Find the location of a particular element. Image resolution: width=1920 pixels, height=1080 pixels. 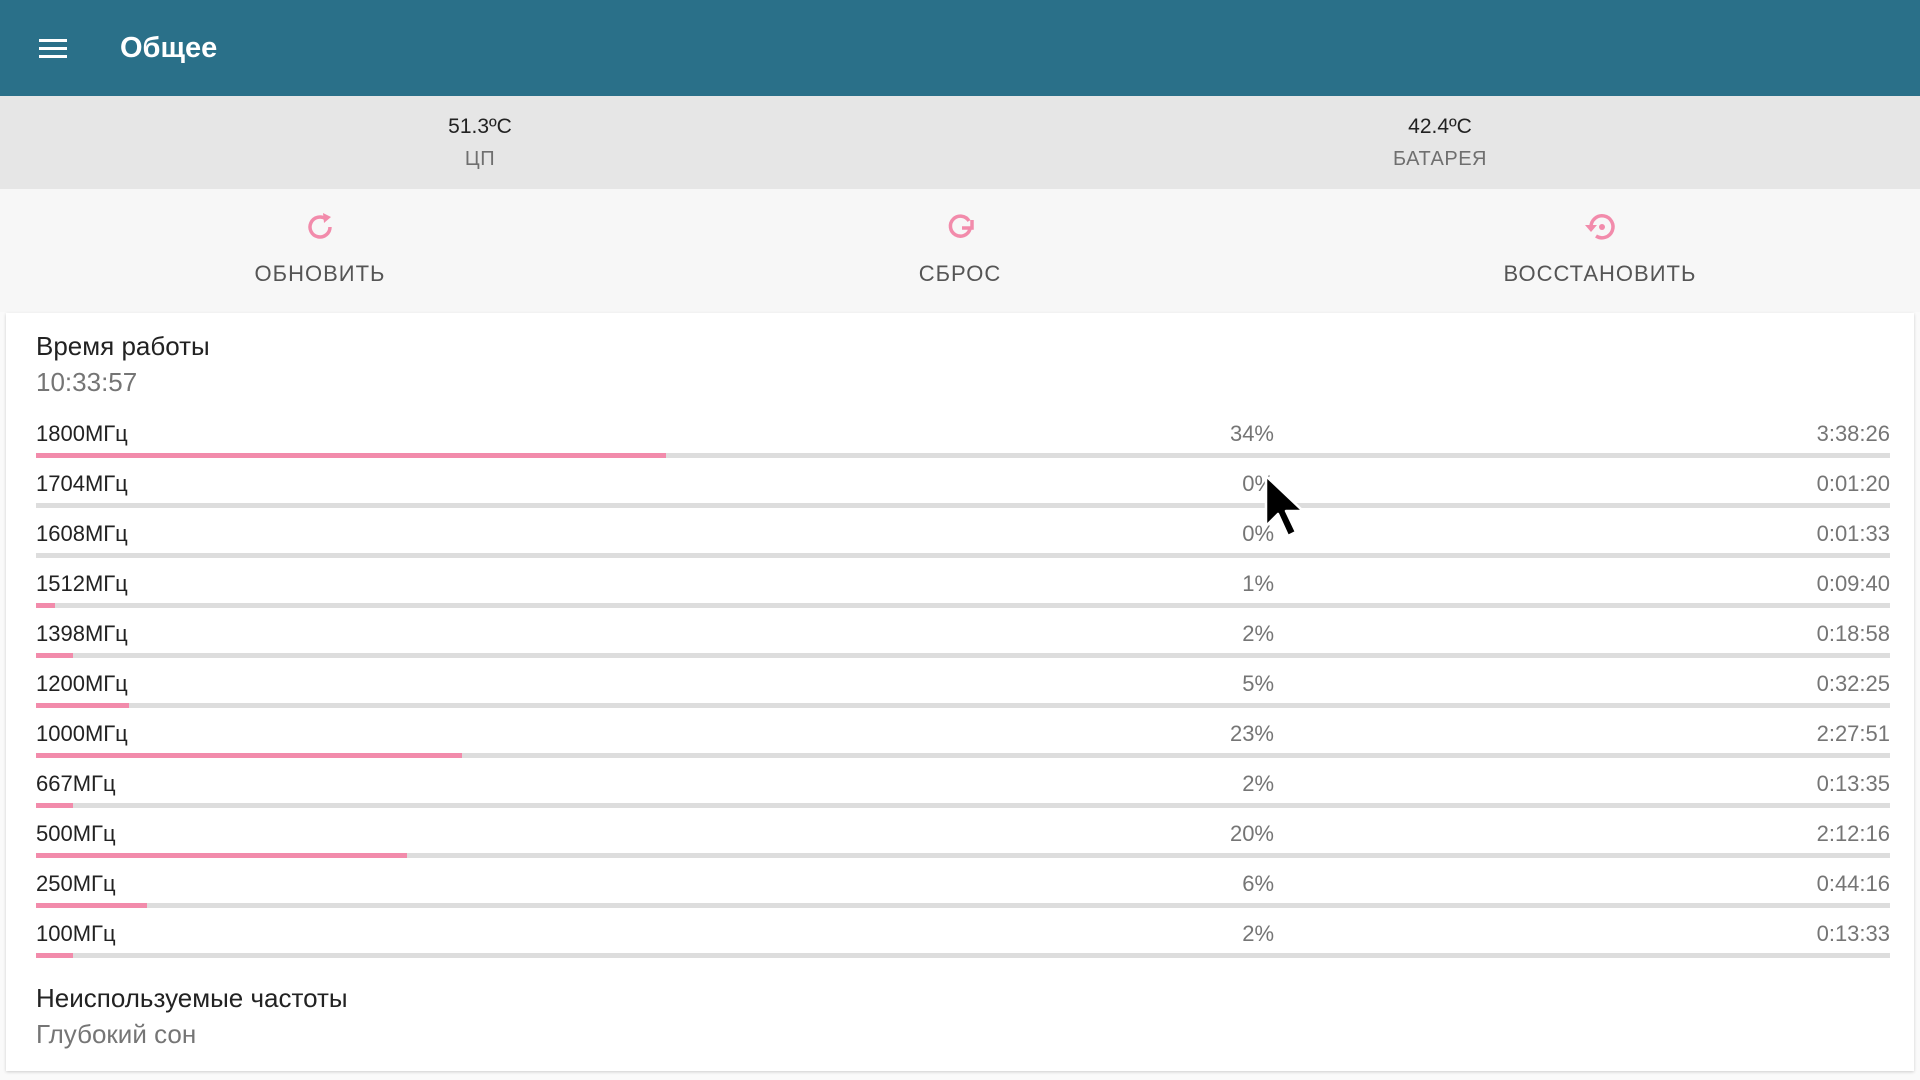

restore-icon is located at coordinates (1600, 227).